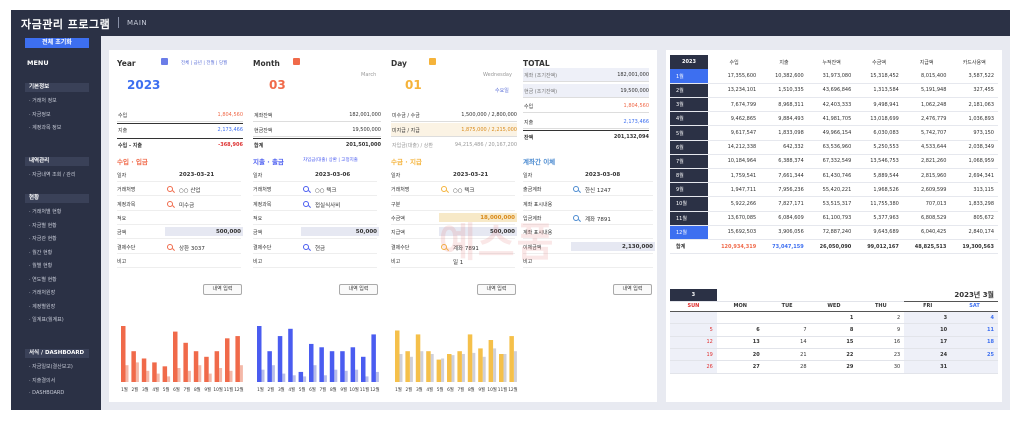  What do you see at coordinates (43, 225) in the screenshot?
I see `sidebar-item: · 자금별 현황` at bounding box center [43, 225].